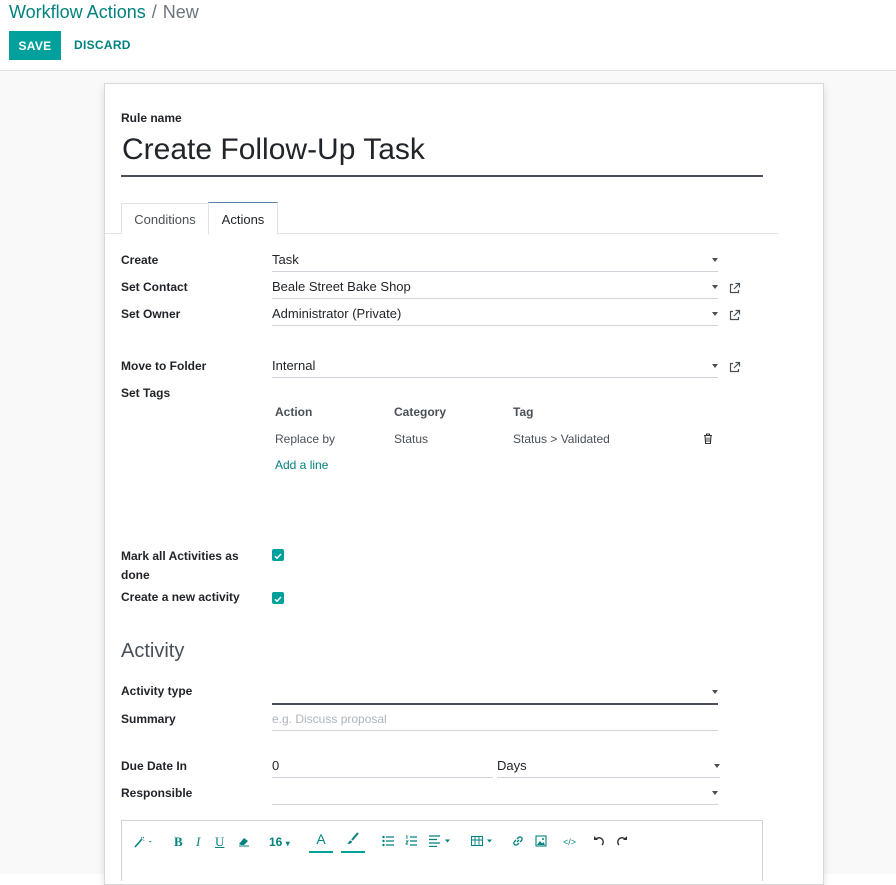 Image resolution: width=896 pixels, height=885 pixels. What do you see at coordinates (495, 287) in the screenshot?
I see `set-contact-select: Beale Street Bake Shop` at bounding box center [495, 287].